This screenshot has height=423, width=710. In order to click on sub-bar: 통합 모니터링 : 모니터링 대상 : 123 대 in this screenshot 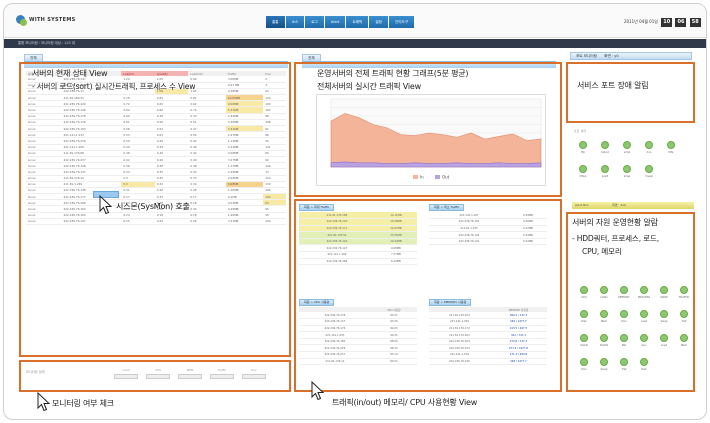, I will do `click(355, 43)`.